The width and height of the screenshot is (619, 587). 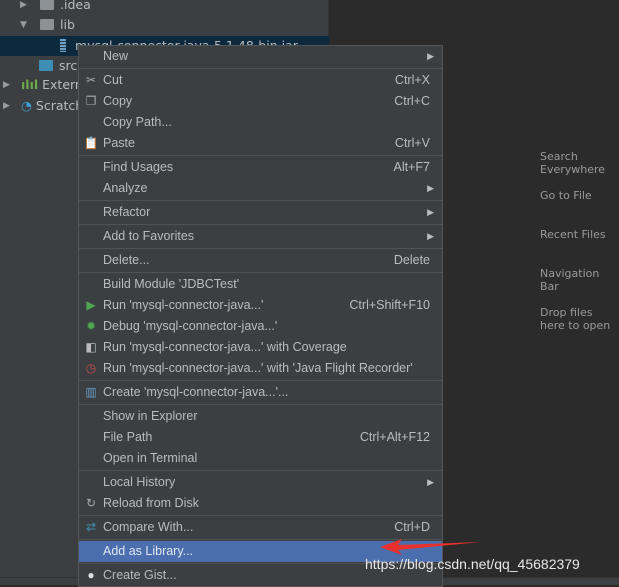 What do you see at coordinates (566, 195) in the screenshot?
I see `hint-go-to-file: Go to File` at bounding box center [566, 195].